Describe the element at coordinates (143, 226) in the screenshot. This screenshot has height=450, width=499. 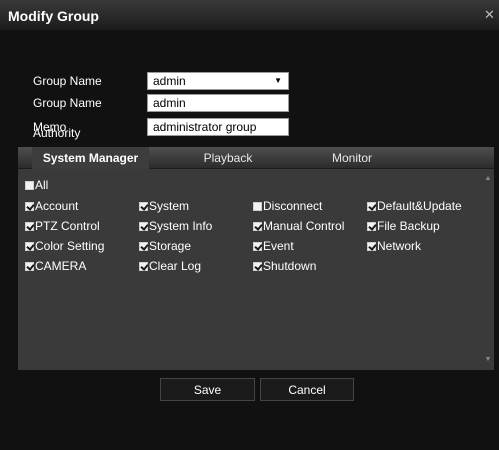
I see `checkbox-system-info` at that location.